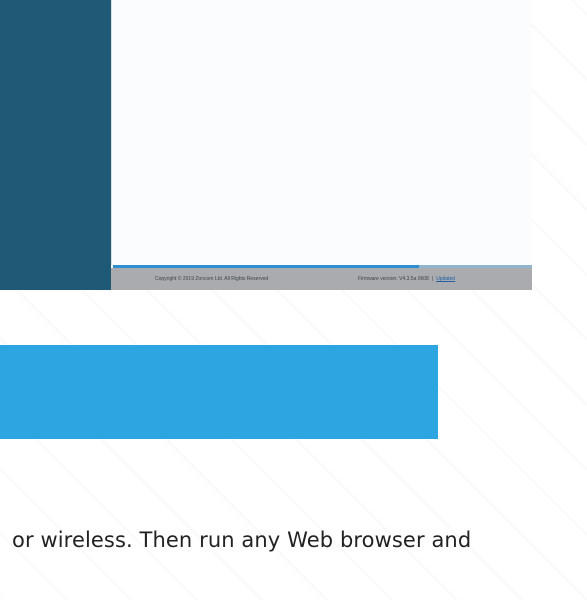 The image size is (587, 600). I want to click on sidebar-panel, so click(55, 145).